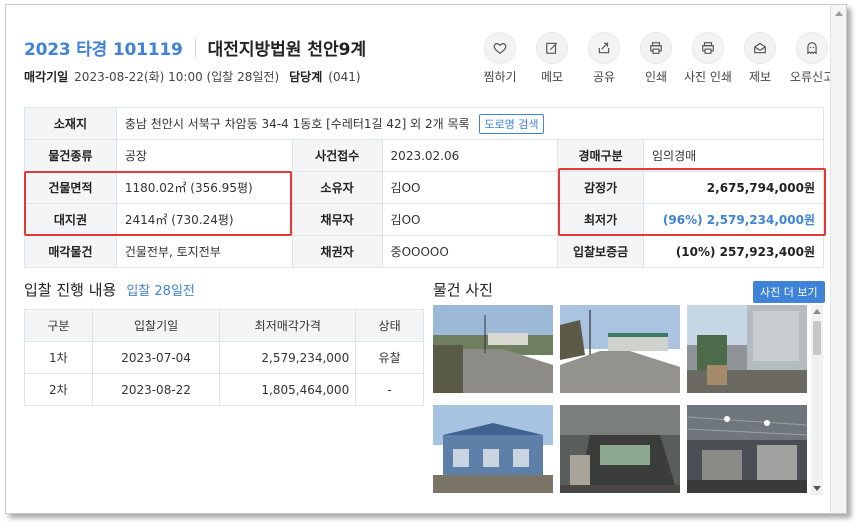  What do you see at coordinates (601, 251) in the screenshot?
I see `deposit-label: 입찰보증금` at bounding box center [601, 251].